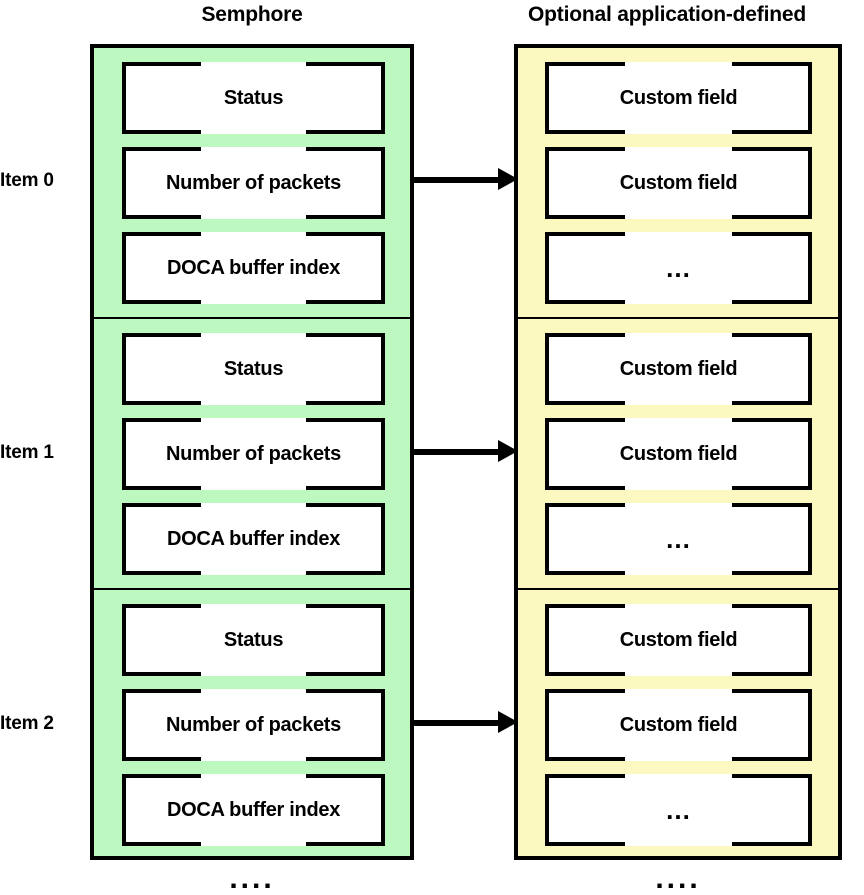  Describe the element at coordinates (667, 14) in the screenshot. I see `column-header-custom: Optional application-defined` at that location.